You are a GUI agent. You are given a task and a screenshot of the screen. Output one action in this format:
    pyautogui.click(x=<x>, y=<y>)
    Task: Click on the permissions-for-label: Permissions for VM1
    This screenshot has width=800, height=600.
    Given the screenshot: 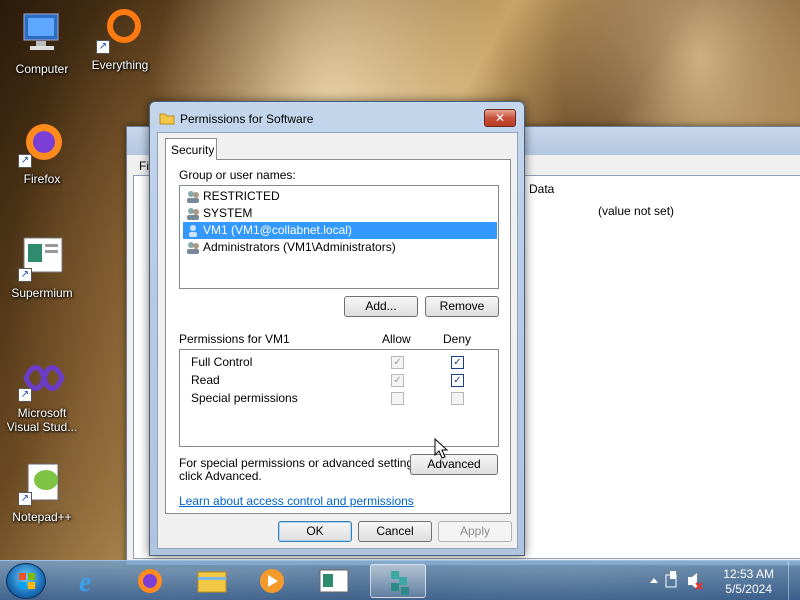 What is the action you would take?
    pyautogui.click(x=234, y=339)
    